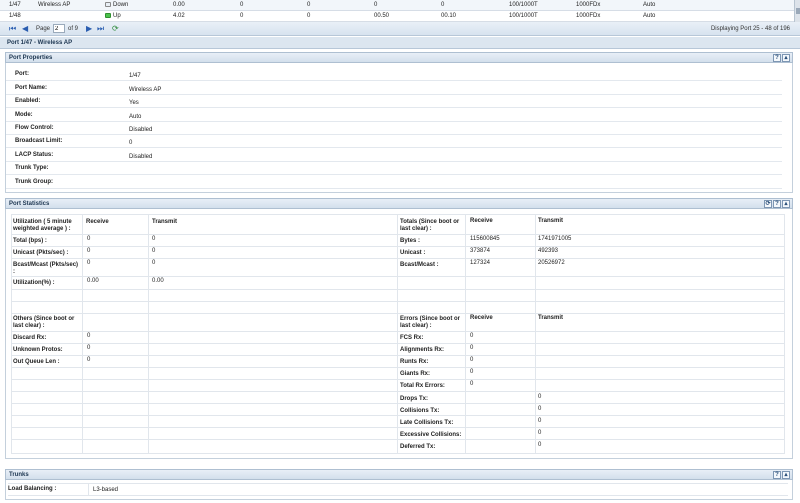  What do you see at coordinates (113, 16) in the screenshot?
I see `status-cell: Up` at bounding box center [113, 16].